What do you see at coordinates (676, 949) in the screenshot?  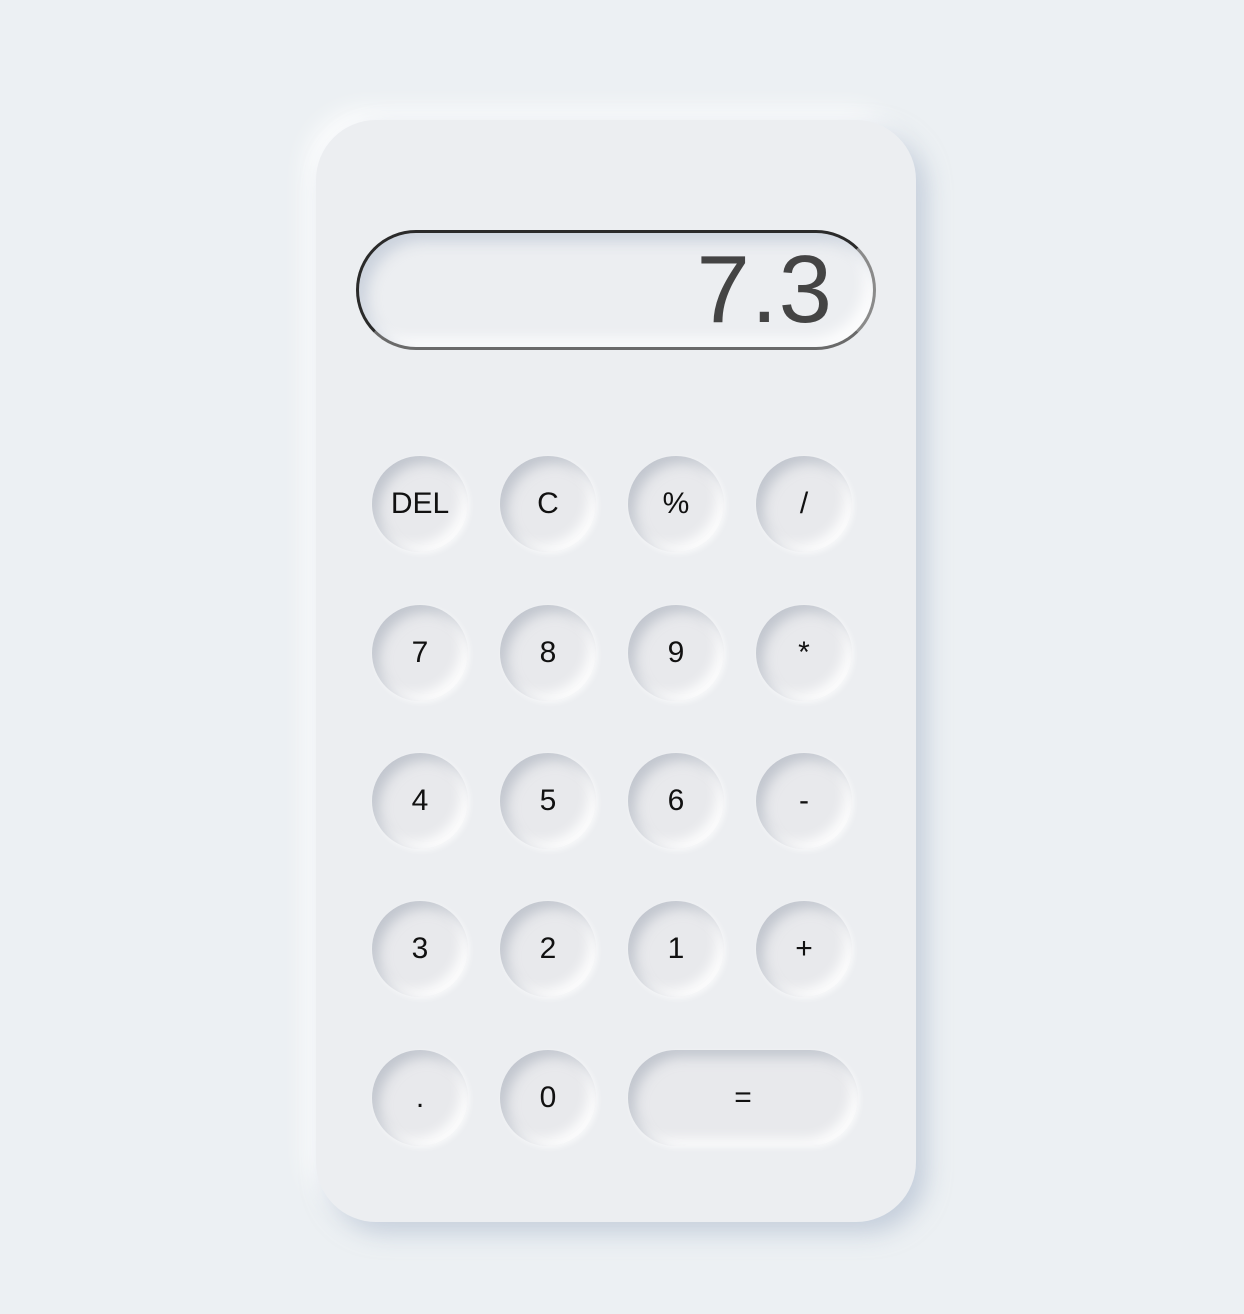 I see `digit-1-button: 1` at bounding box center [676, 949].